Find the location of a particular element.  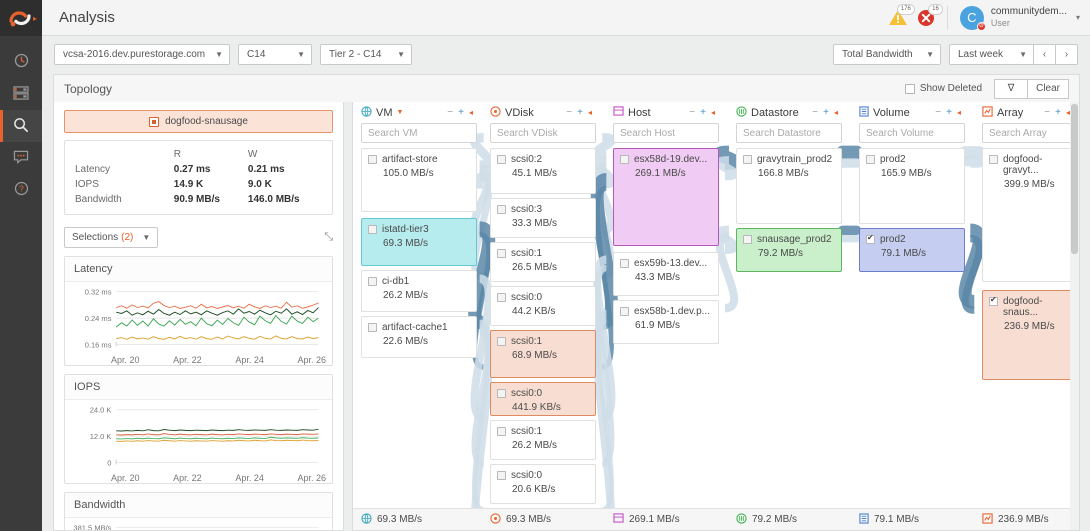

search-input-vm: Search VM is located at coordinates (419, 133).